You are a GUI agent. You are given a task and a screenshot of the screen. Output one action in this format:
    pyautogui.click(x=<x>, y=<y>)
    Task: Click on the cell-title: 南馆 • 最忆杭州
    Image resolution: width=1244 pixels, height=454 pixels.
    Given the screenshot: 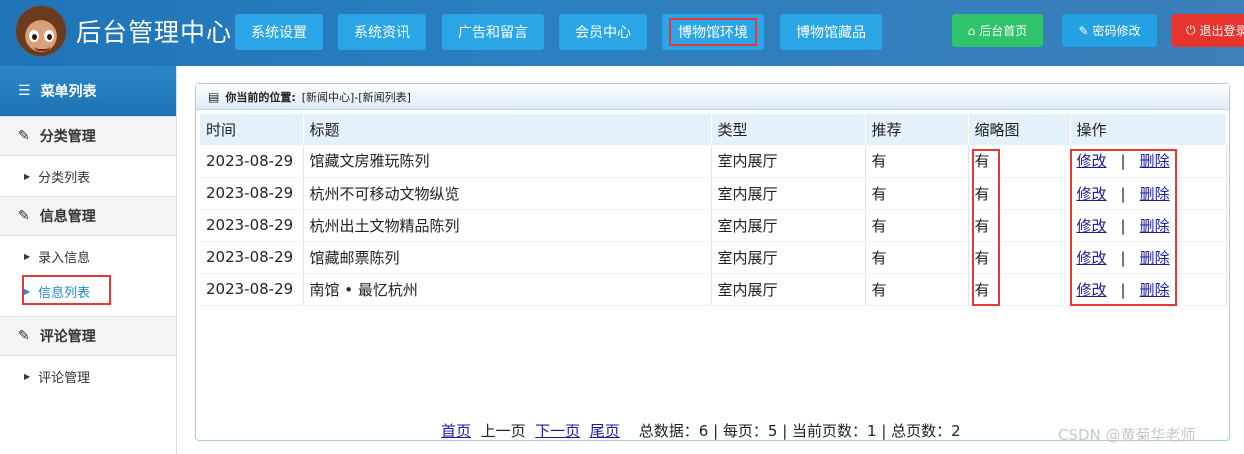 What is the action you would take?
    pyautogui.click(x=507, y=289)
    